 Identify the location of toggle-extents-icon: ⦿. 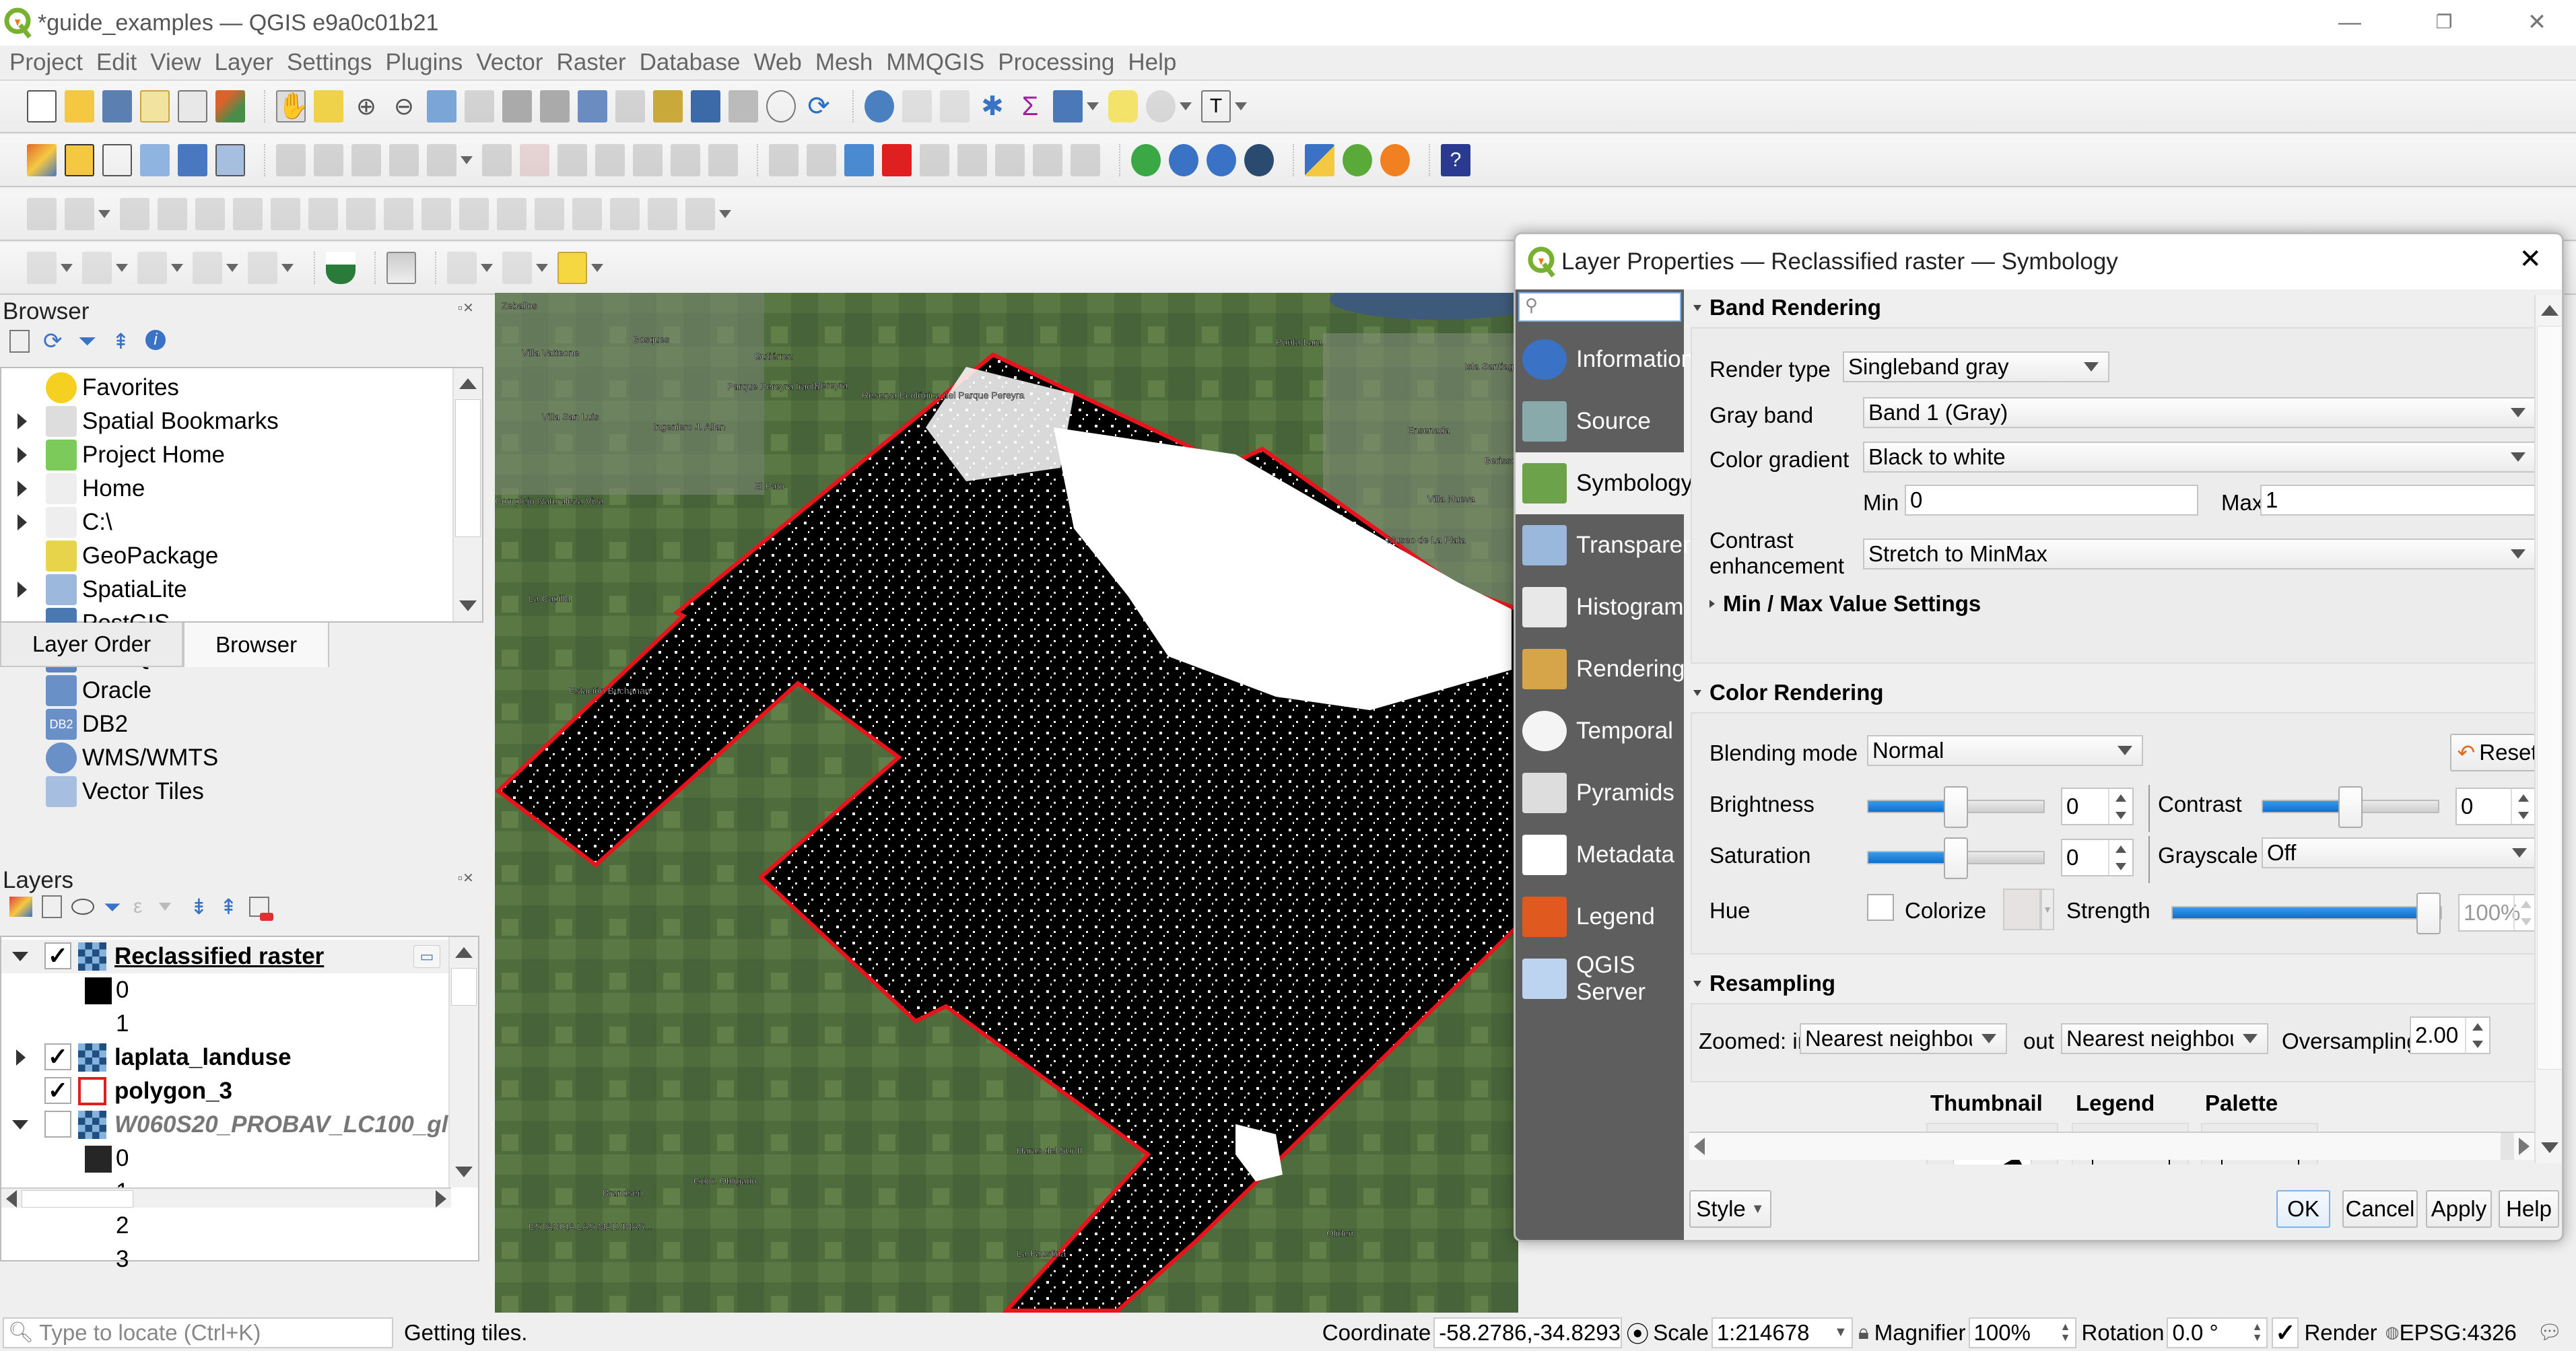
(1637, 1332).